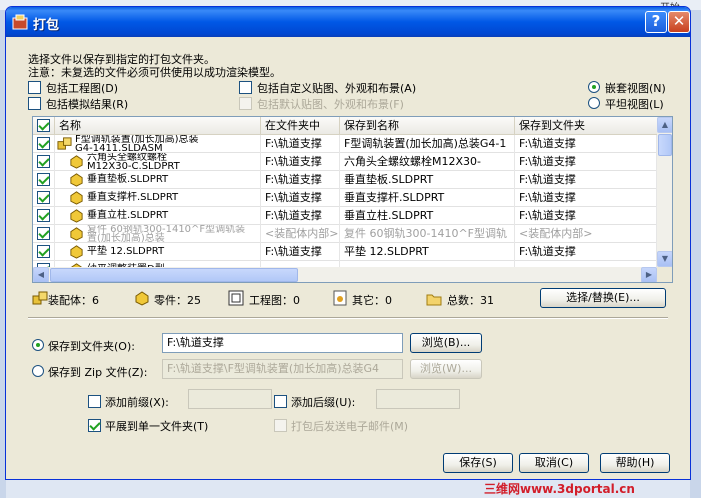  What do you see at coordinates (418, 399) in the screenshot?
I see `suffix-field` at bounding box center [418, 399].